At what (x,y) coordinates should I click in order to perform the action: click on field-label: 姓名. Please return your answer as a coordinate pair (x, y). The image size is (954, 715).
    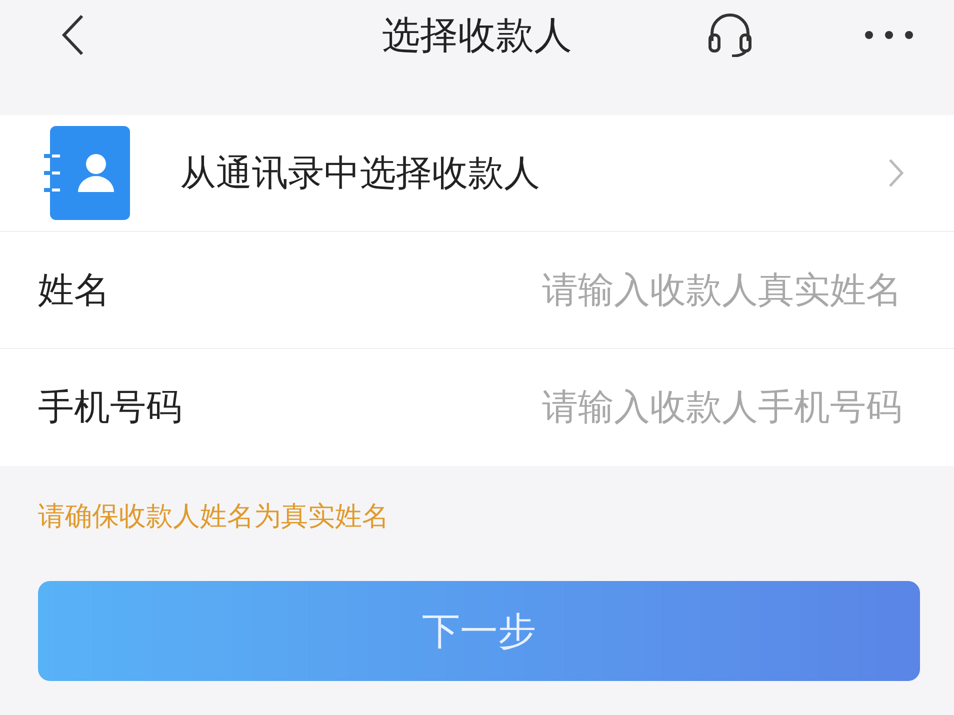
    Looking at the image, I should click on (74, 290).